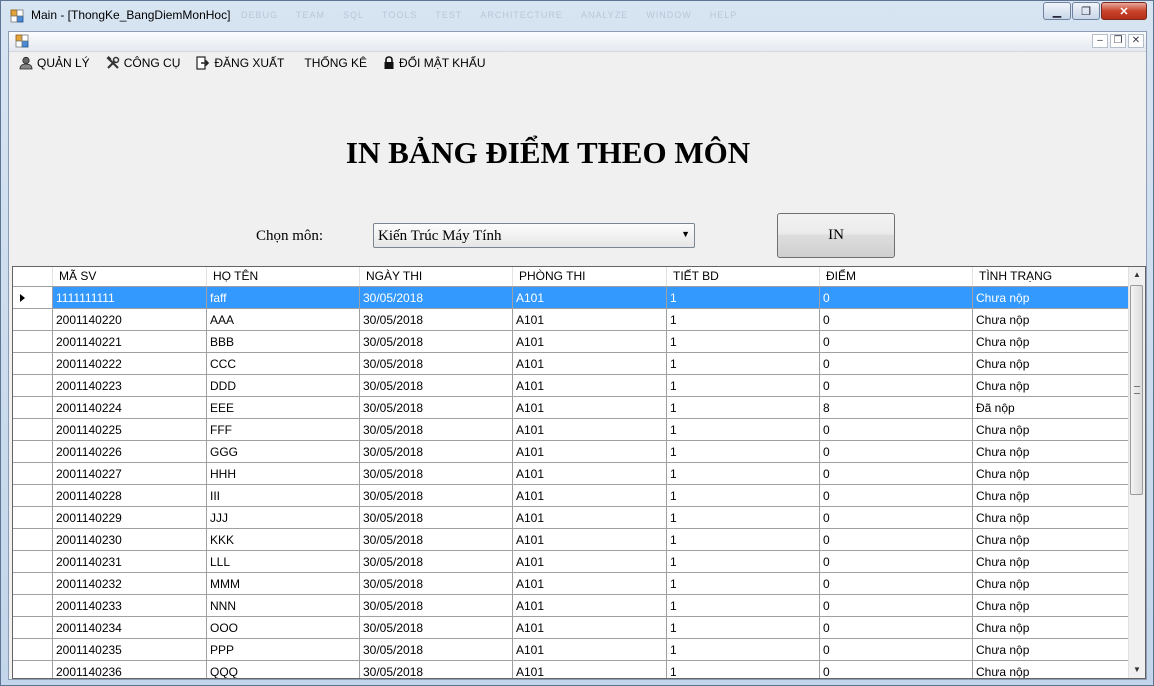 This screenshot has width=1154, height=686. Describe the element at coordinates (283, 669) in the screenshot. I see `table-cell: QQQ` at that location.